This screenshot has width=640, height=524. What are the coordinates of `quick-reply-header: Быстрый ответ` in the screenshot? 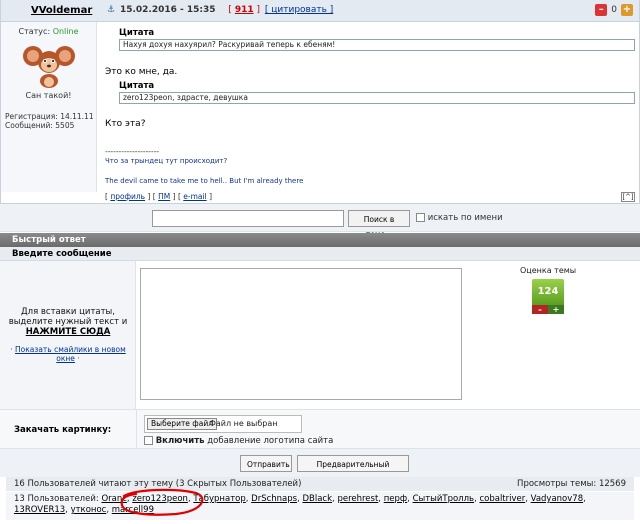 It's located at (320, 240).